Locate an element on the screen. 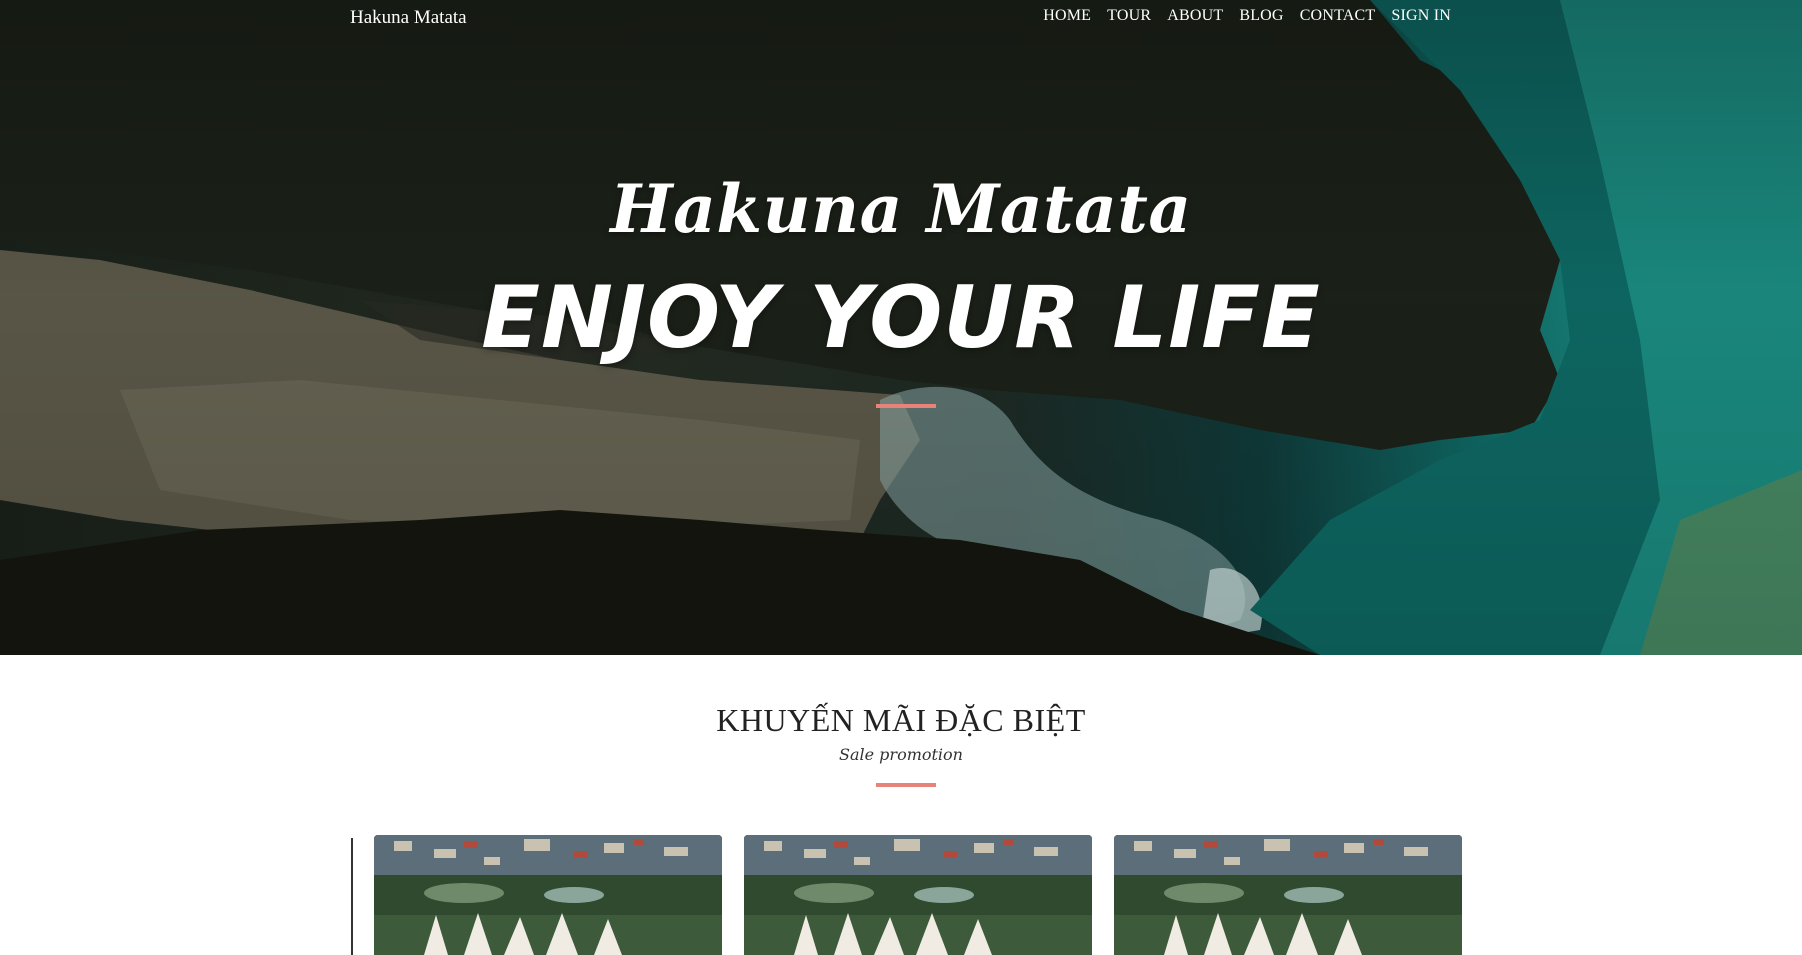 This screenshot has height=955, width=1802. promotion-subheading: Sale promotion is located at coordinates (901, 754).